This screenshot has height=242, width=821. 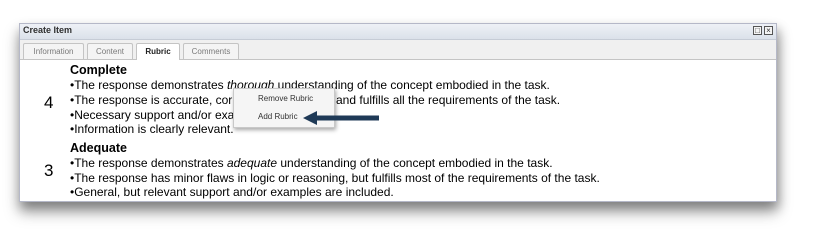 I want to click on window-titlebar: Create Item □ ×, so click(x=398, y=32).